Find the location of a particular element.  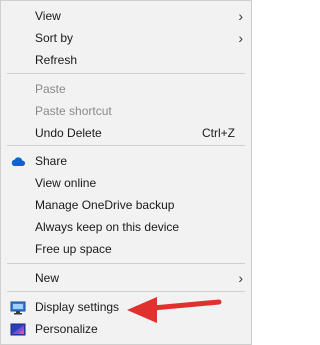

menu-item-refresh-label: Refresh is located at coordinates (56, 60).